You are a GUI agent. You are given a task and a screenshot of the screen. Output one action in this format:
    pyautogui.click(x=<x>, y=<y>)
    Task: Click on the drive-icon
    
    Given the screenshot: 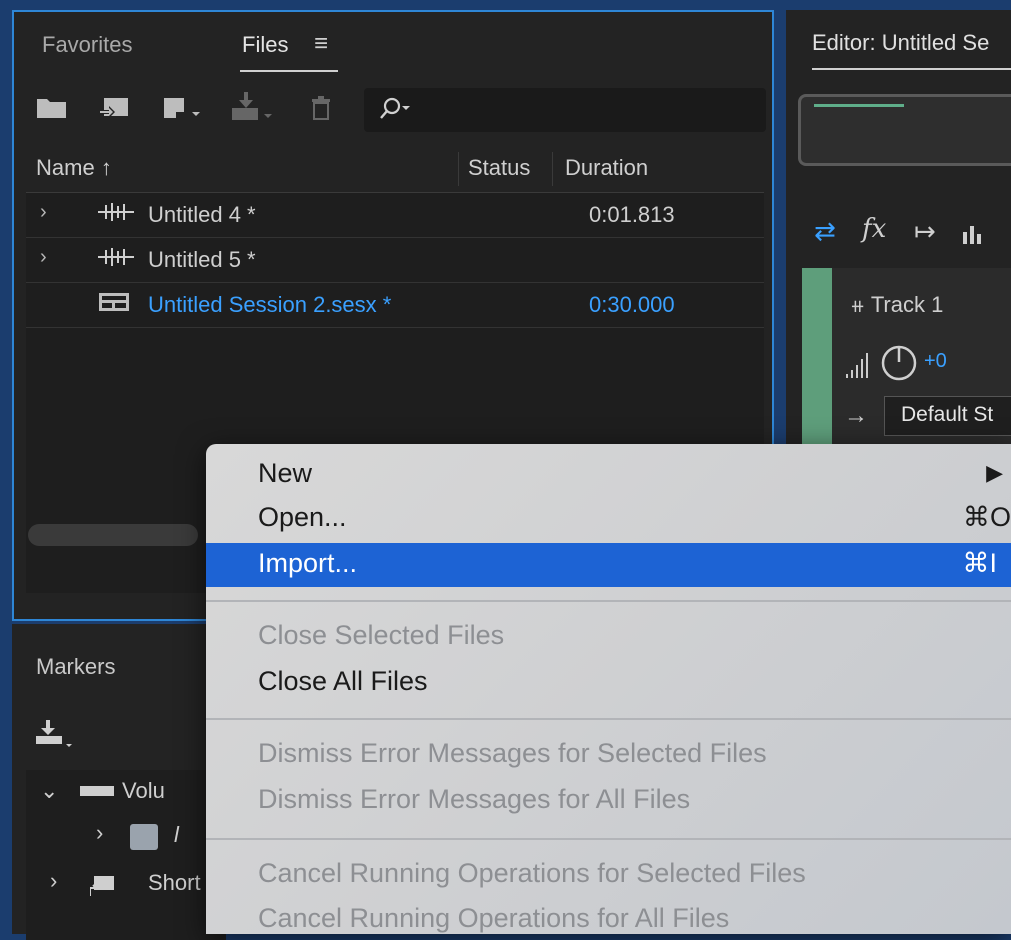 What is the action you would take?
    pyautogui.click(x=97, y=791)
    